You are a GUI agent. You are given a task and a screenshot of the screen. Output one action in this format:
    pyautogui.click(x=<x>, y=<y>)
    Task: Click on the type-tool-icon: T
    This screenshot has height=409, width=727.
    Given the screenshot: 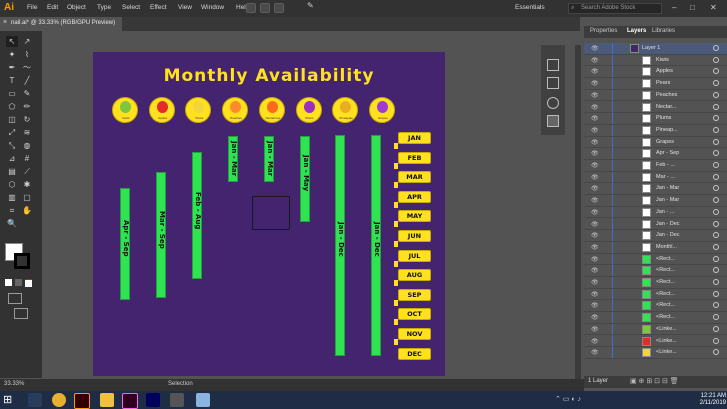 What is the action you would take?
    pyautogui.click(x=12, y=80)
    